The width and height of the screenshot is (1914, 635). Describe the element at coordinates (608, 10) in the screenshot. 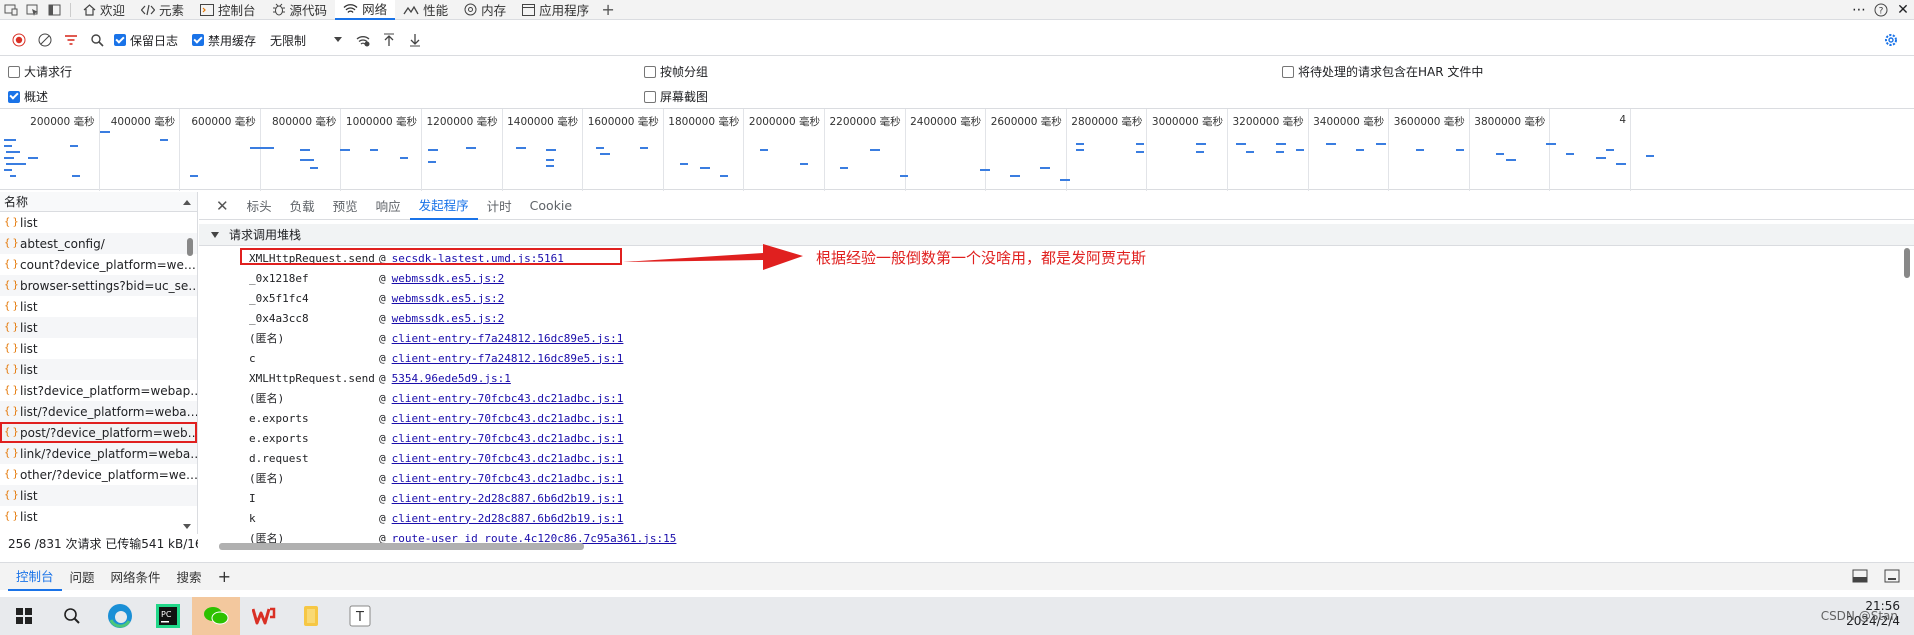

I see `add-tab-icon: +` at that location.